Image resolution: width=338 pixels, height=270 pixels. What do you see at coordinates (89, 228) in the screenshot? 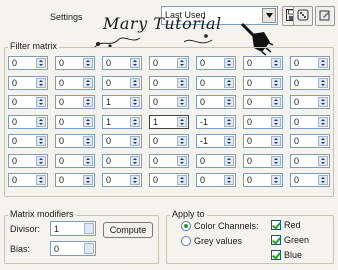
I see `divisor-spinner-icon` at bounding box center [89, 228].